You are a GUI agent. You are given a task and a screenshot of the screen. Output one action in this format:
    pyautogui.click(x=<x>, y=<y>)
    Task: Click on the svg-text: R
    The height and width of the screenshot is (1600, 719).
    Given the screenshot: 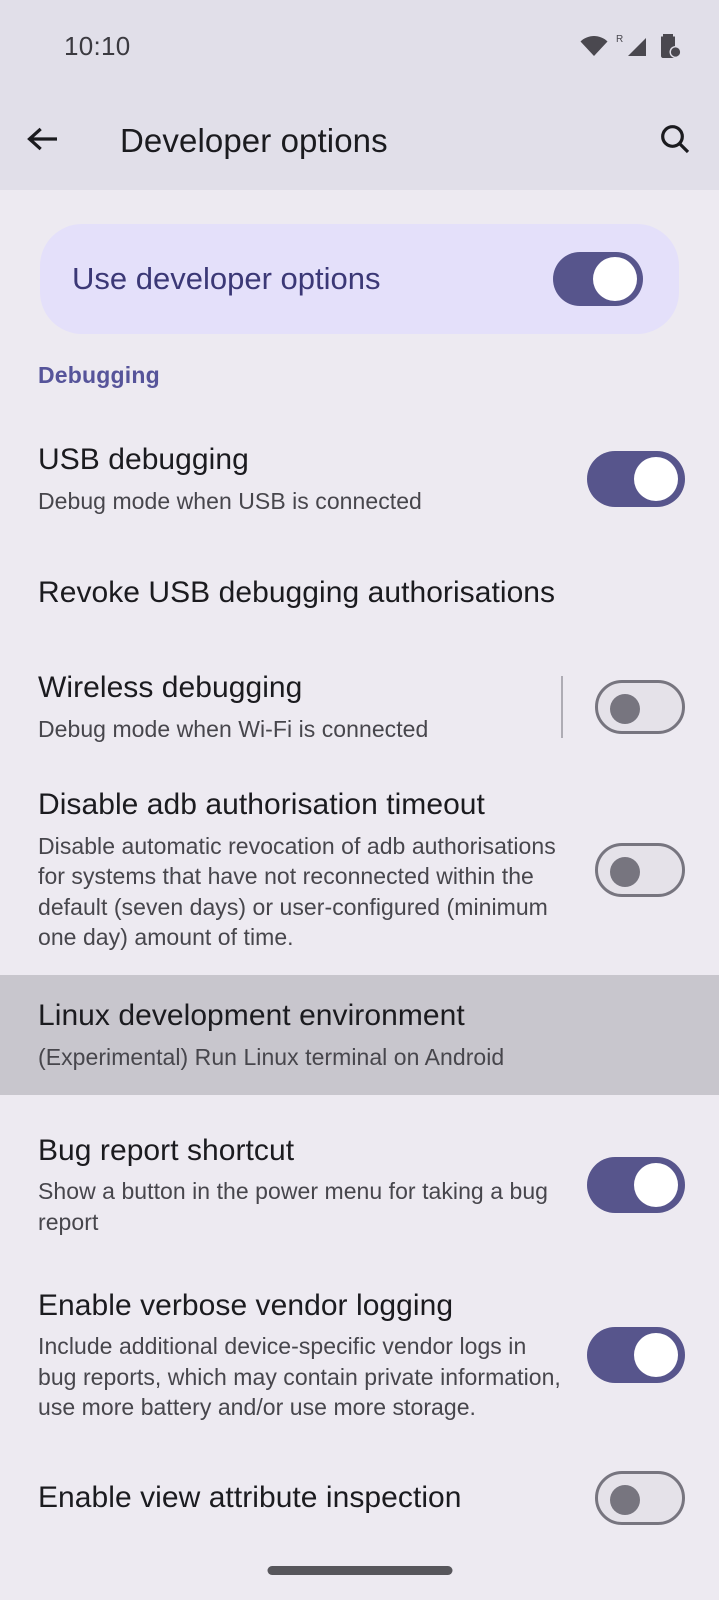 What is the action you would take?
    pyautogui.click(x=619, y=39)
    